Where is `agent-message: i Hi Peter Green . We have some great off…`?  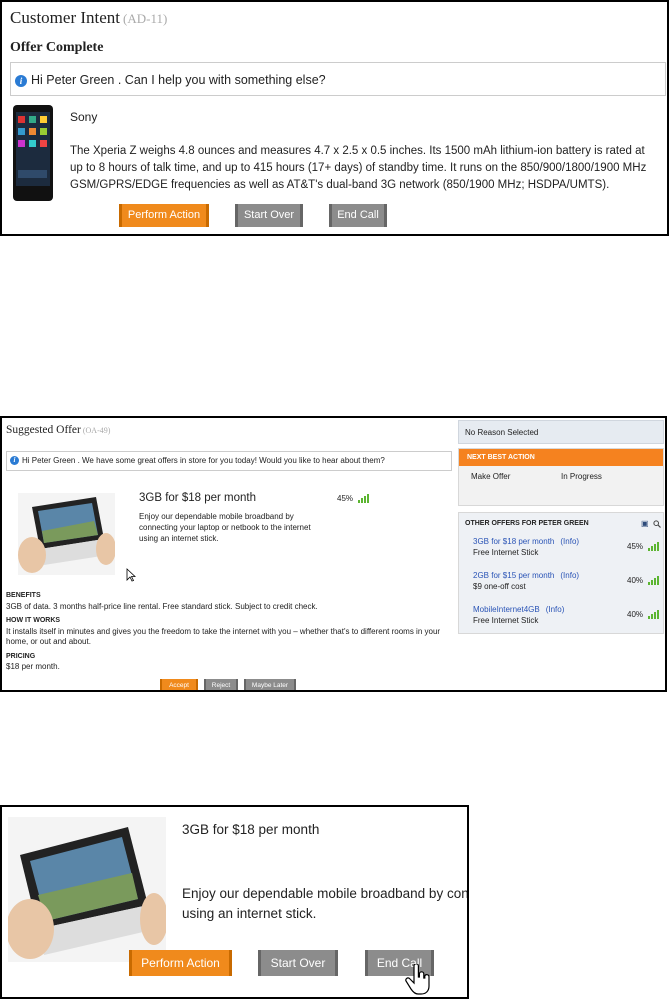
agent-message: i Hi Peter Green . We have some great off… is located at coordinates (229, 461).